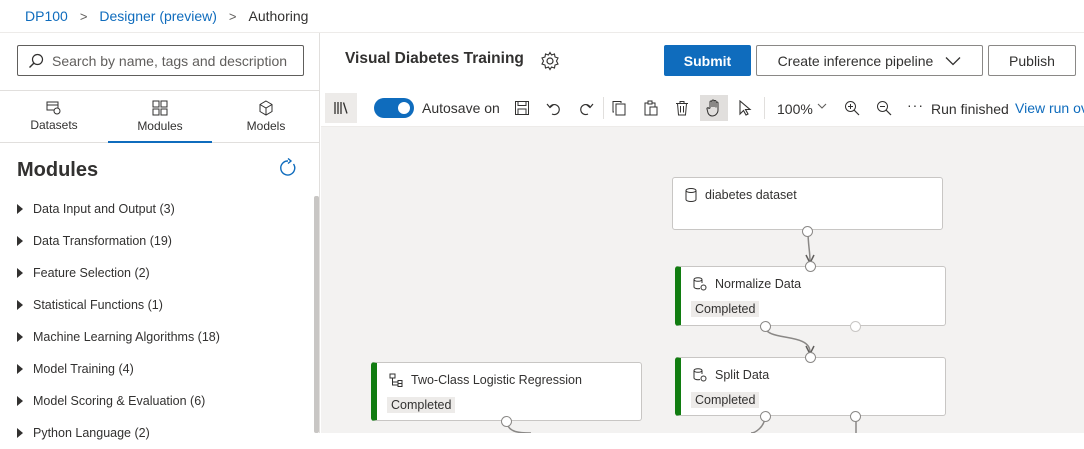 This screenshot has width=1084, height=449. Describe the element at coordinates (700, 284) in the screenshot. I see `module-icon` at that location.